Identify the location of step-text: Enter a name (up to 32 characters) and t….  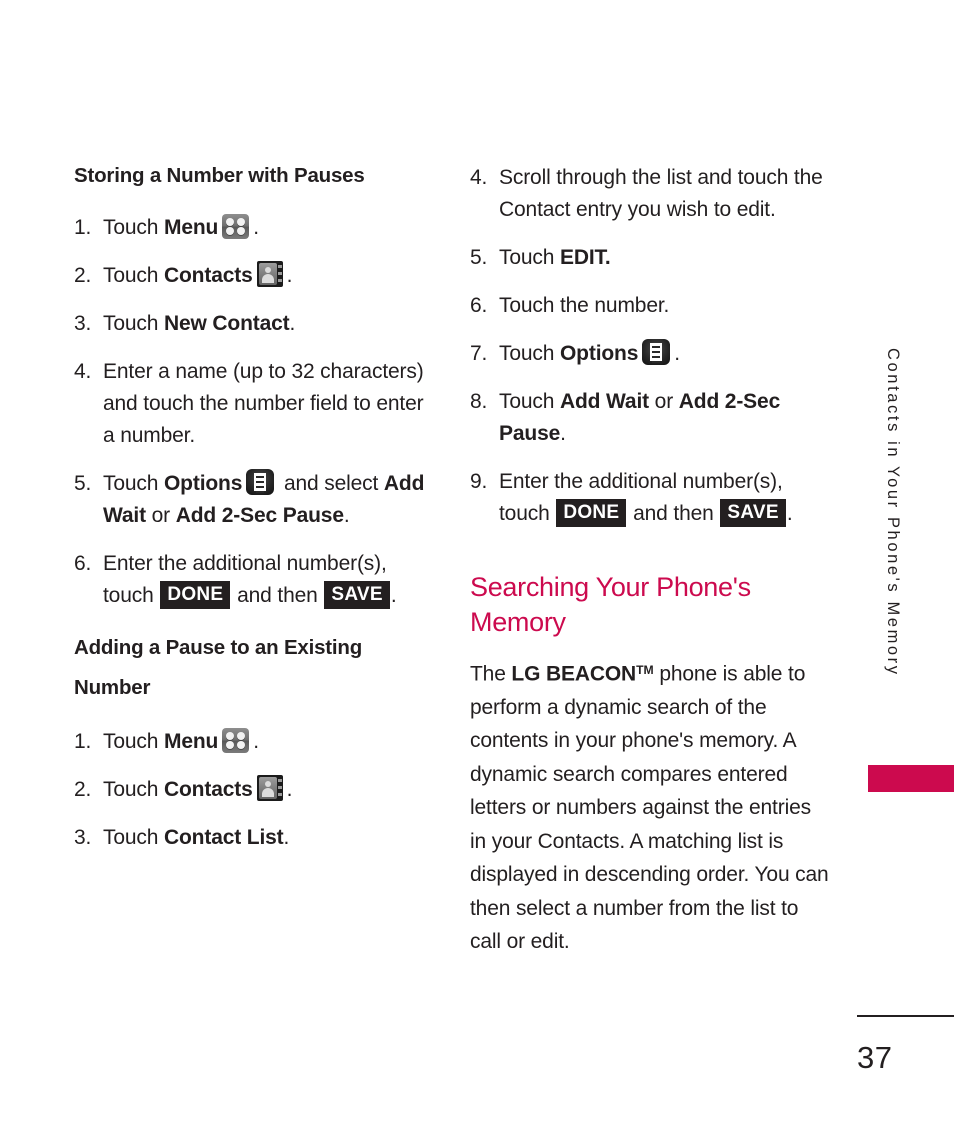
(263, 403).